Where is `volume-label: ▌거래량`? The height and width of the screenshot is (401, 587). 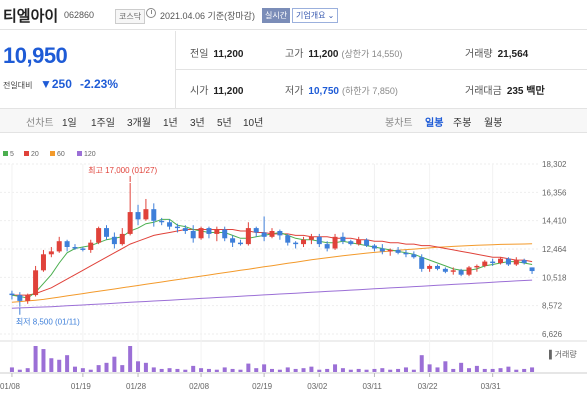
volume-label: ▌거래량 is located at coordinates (563, 354).